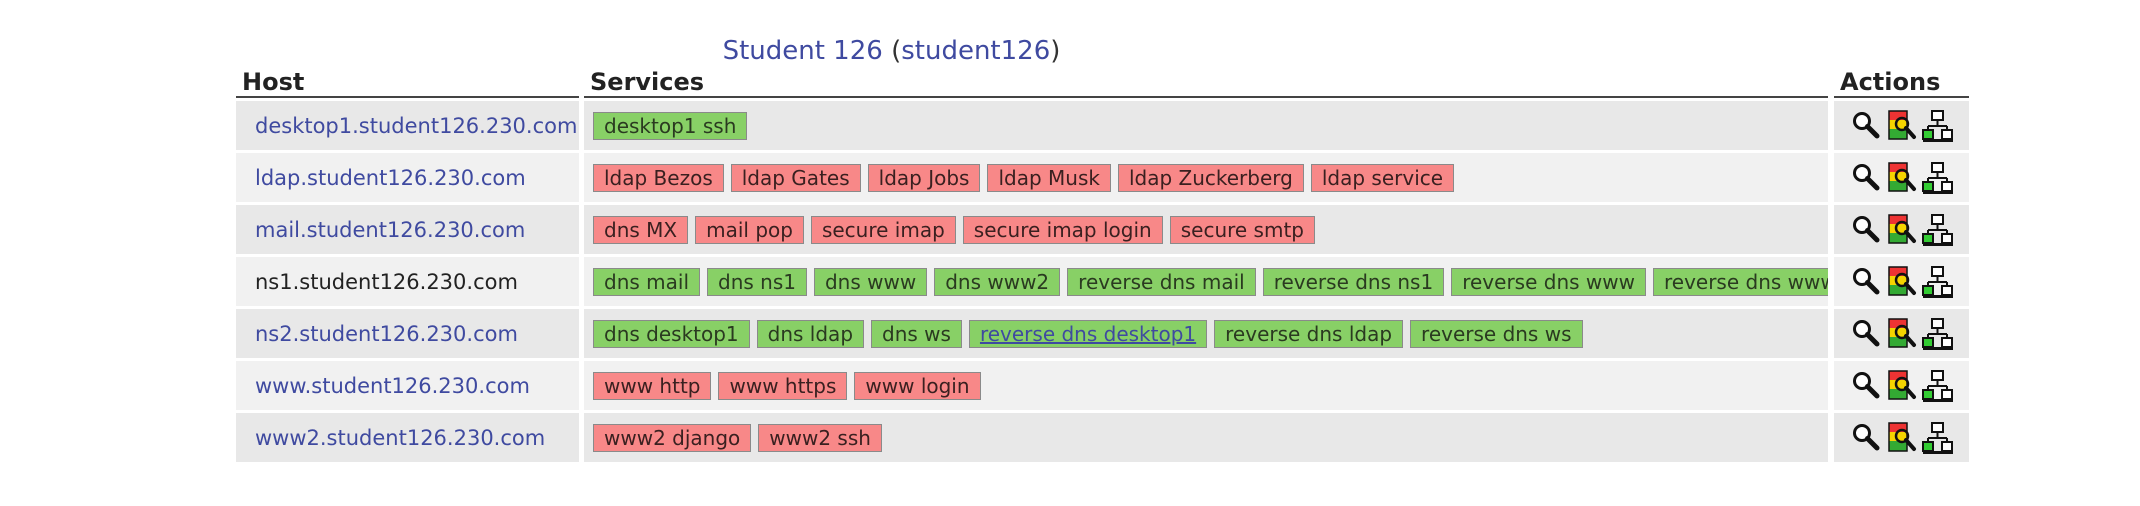 The image size is (2140, 506). Describe the element at coordinates (803, 51) in the screenshot. I see `student-name-link: Student 126` at that location.